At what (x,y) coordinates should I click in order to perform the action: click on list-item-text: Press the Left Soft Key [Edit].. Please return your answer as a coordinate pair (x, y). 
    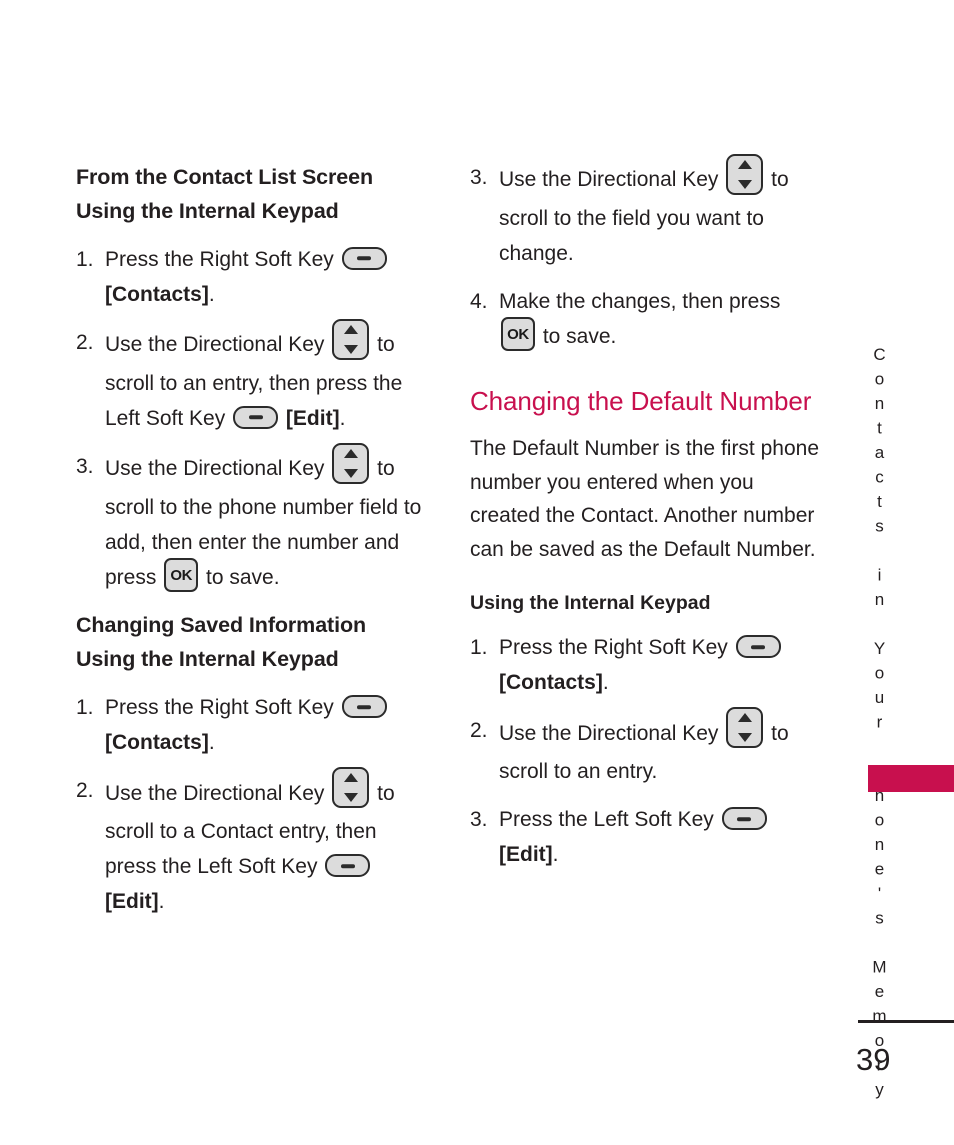
    Looking at the image, I should click on (634, 837).